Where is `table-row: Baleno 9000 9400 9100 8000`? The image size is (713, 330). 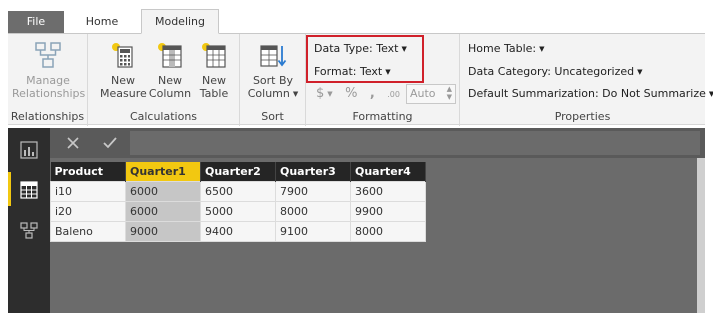
table-row: Baleno 9000 9400 9100 8000 is located at coordinates (238, 231).